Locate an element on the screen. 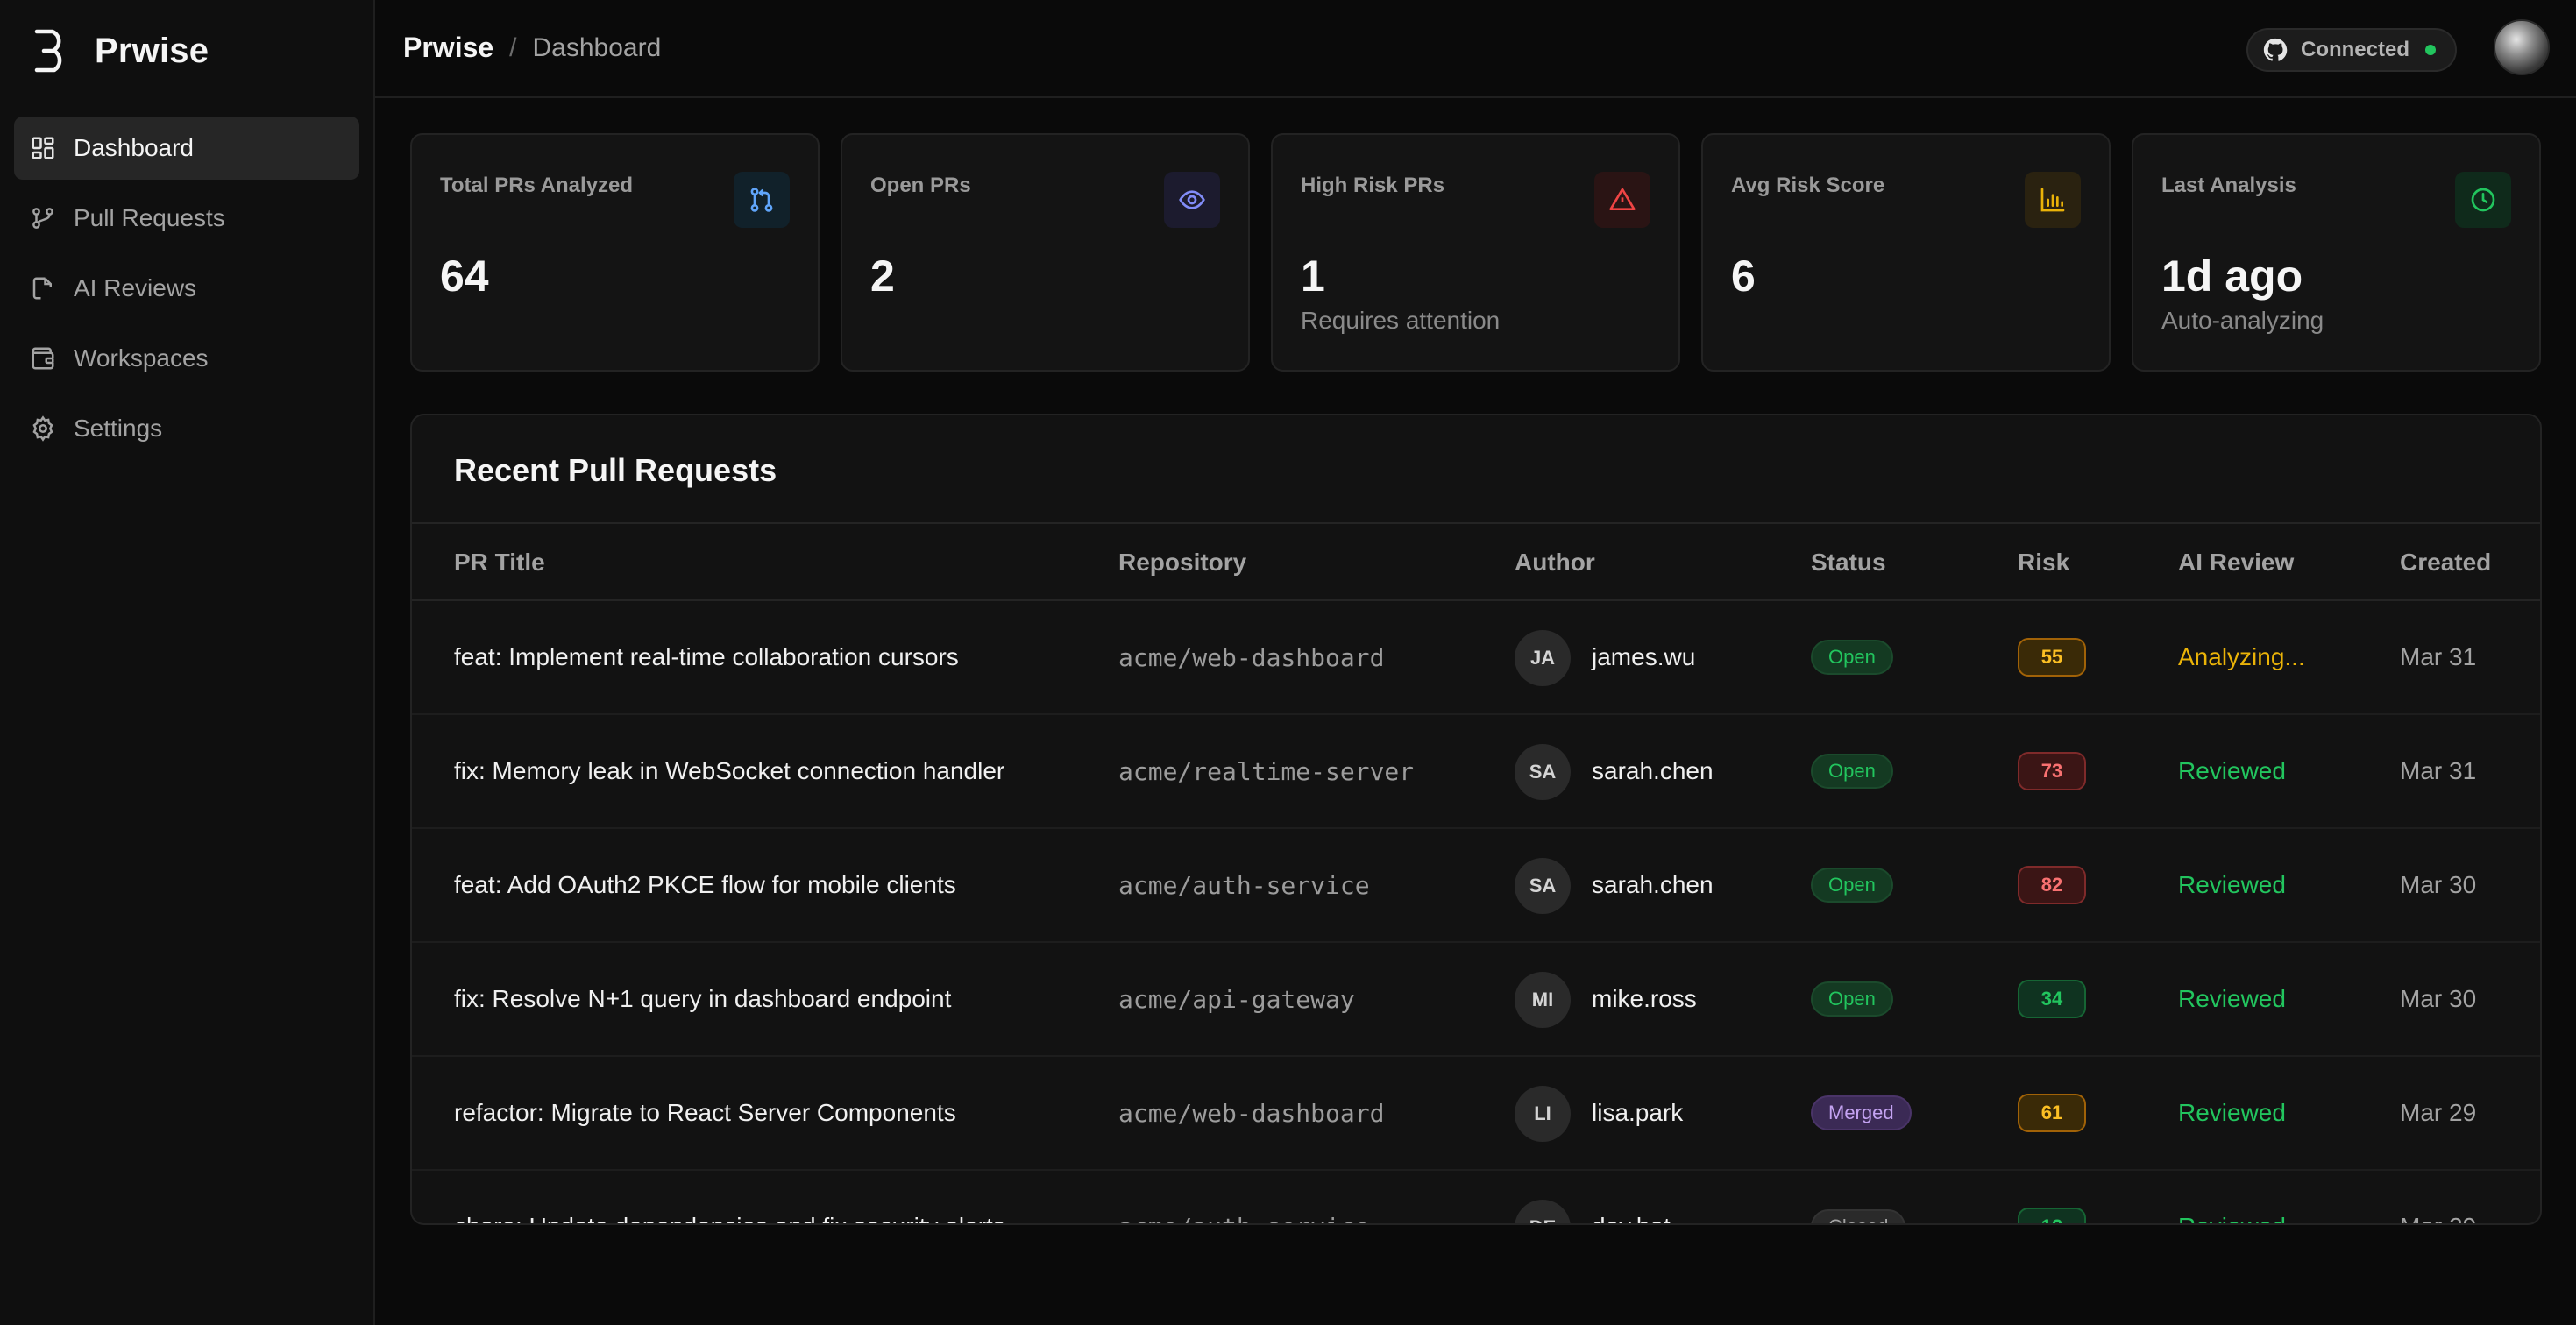 This screenshot has height=1325, width=2576. repository: acme/realtime-server is located at coordinates (1266, 771).